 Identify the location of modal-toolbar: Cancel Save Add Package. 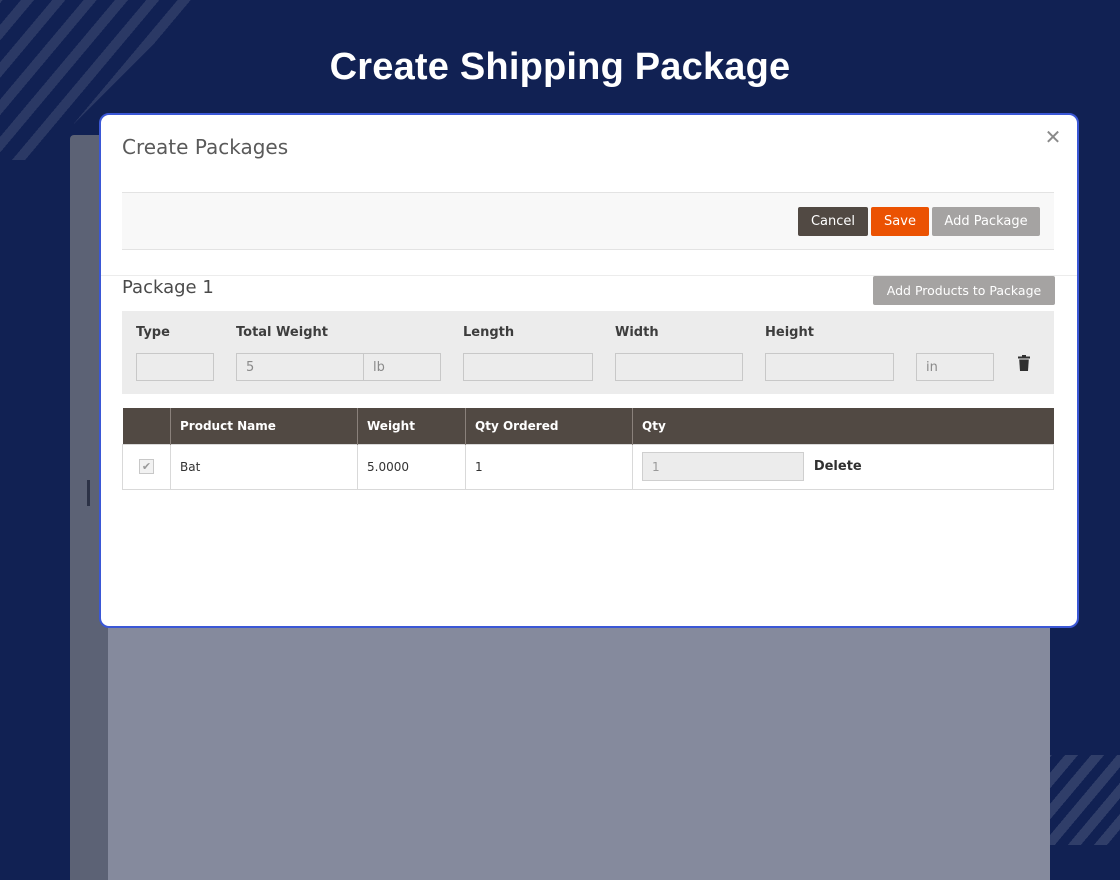
(588, 221).